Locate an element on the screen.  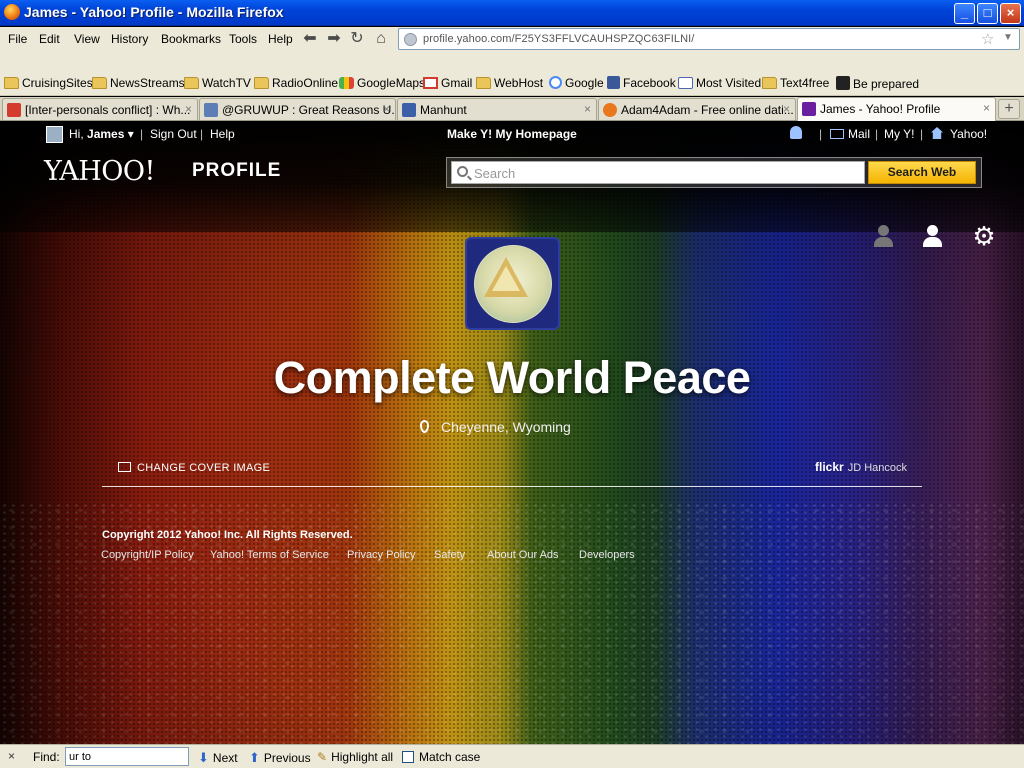
find-previous-button: ⬆ Previous is located at coordinates (280, 758).